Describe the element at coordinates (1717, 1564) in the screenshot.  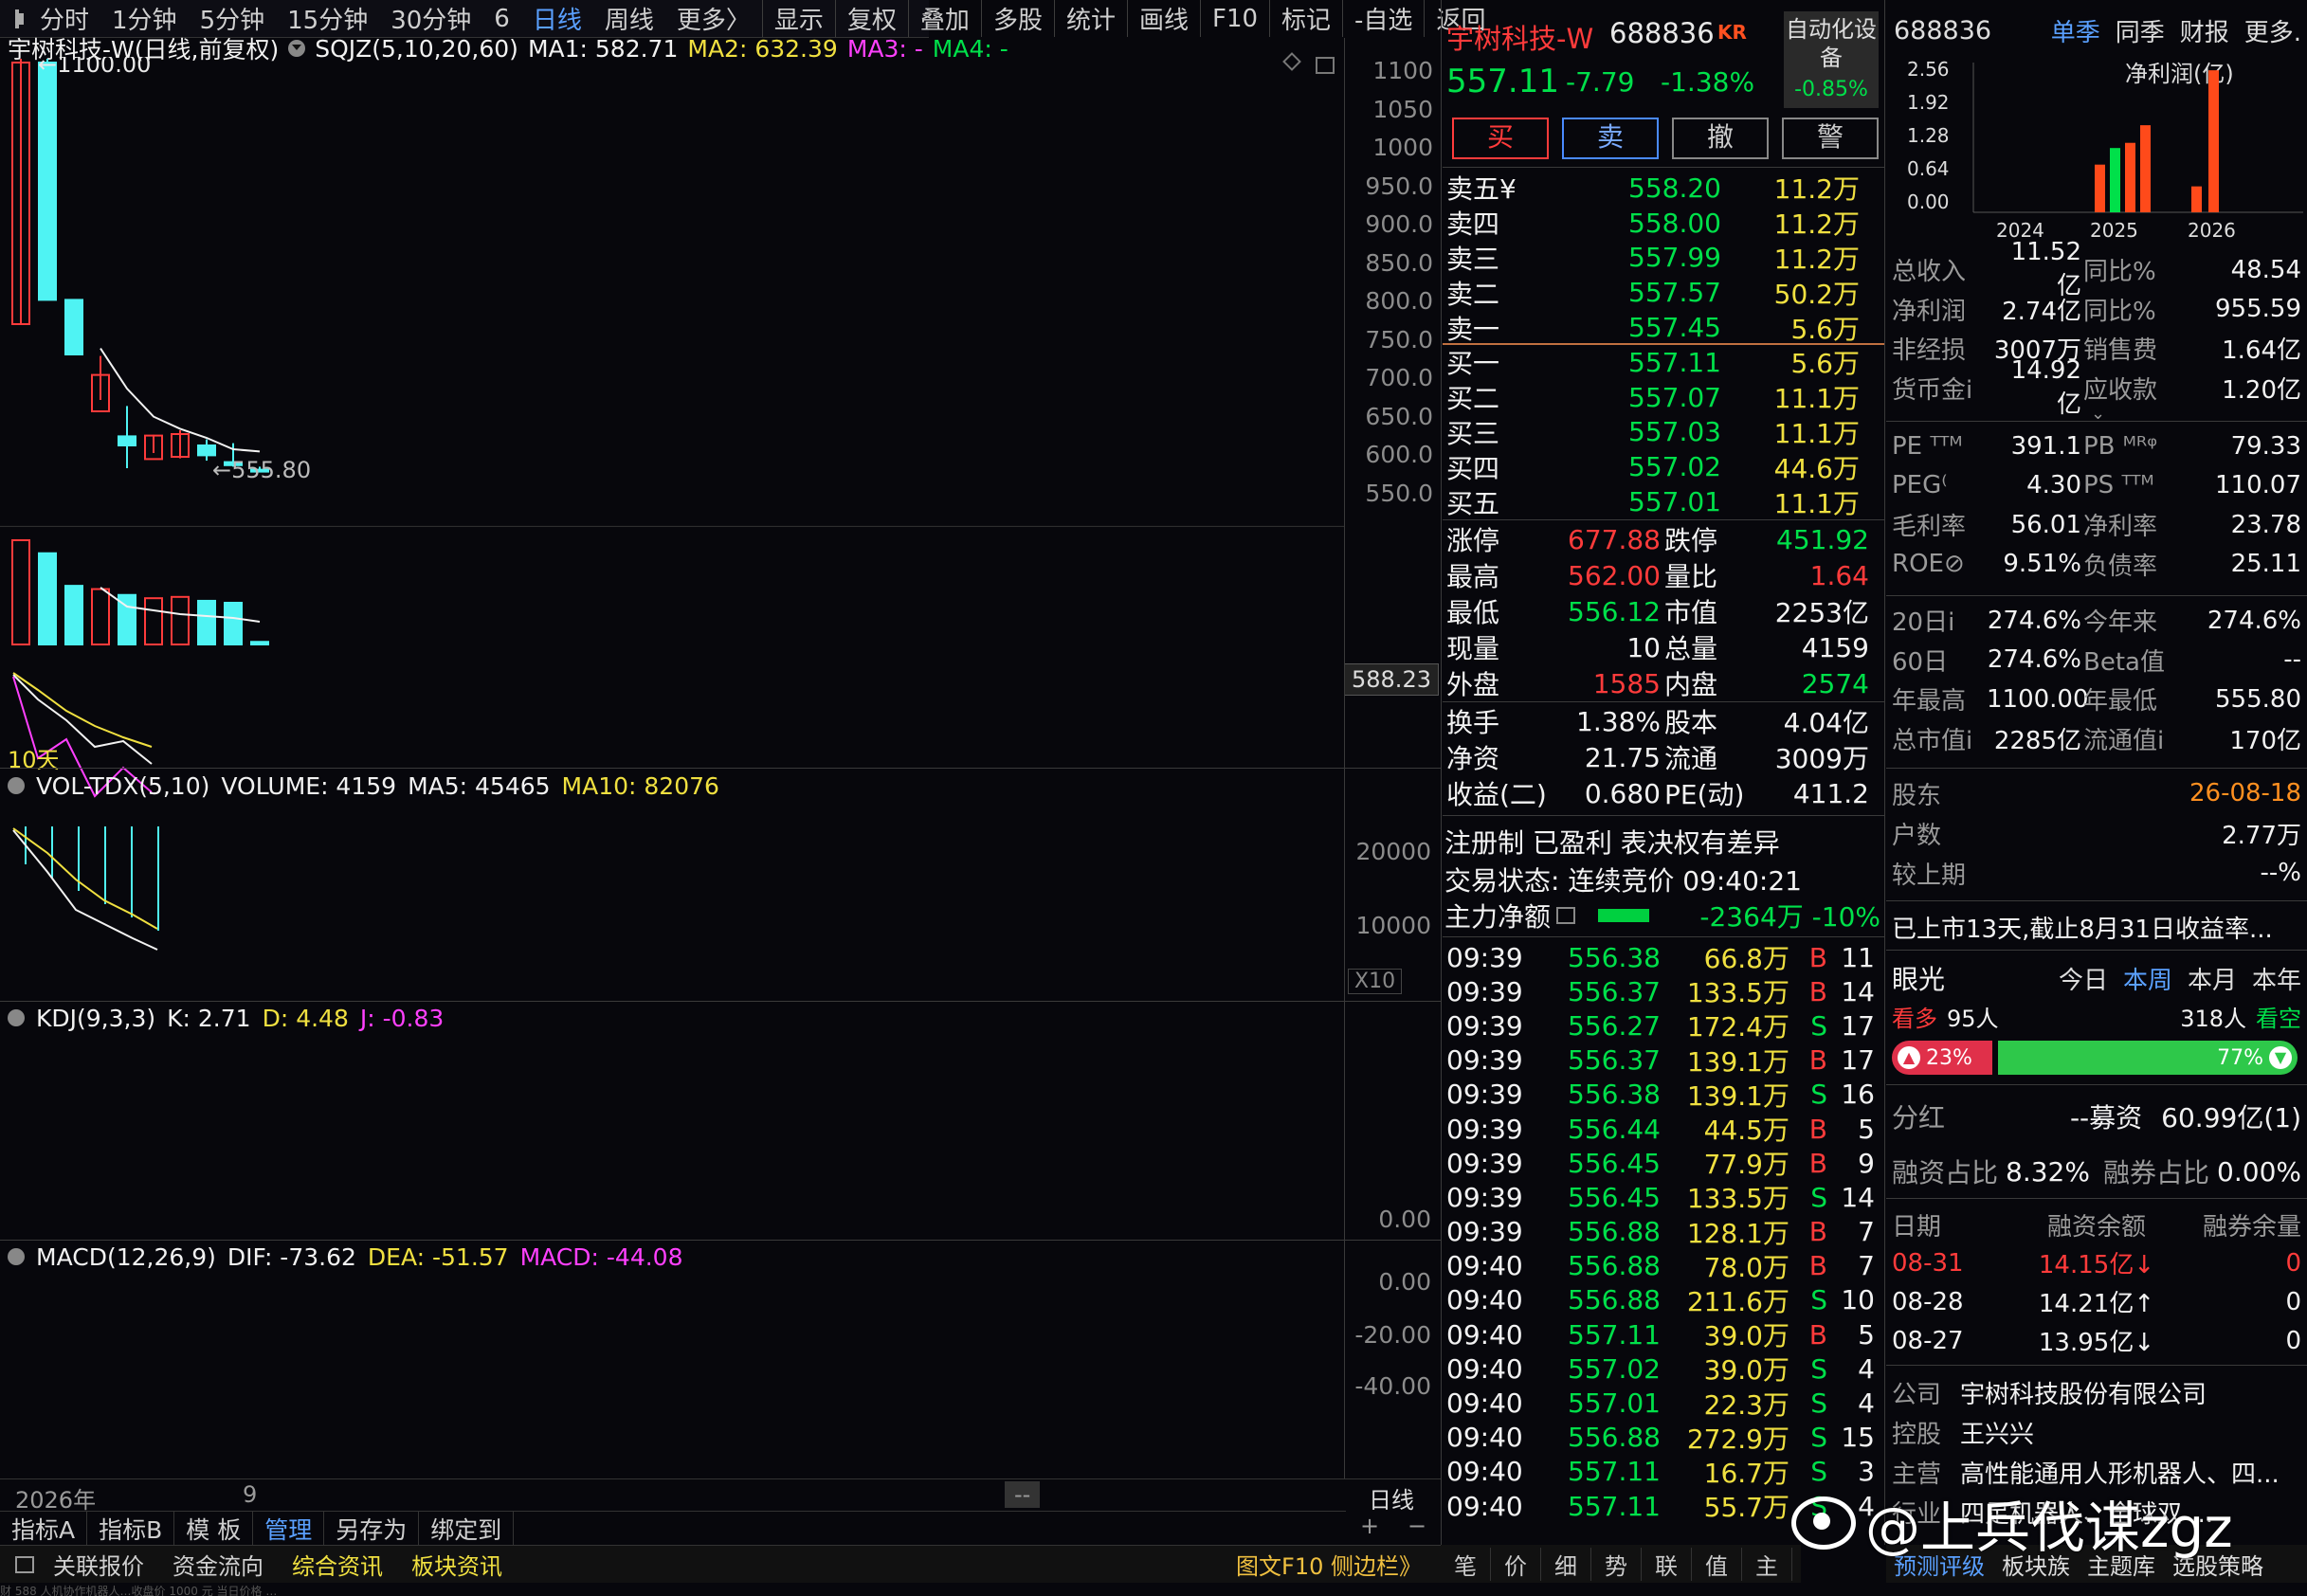
I see `footer-tab-5: 值` at that location.